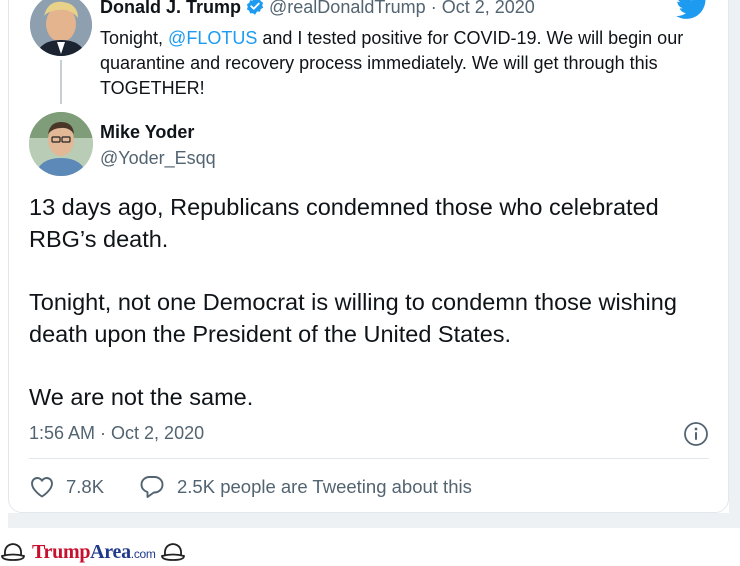 The width and height of the screenshot is (740, 566). What do you see at coordinates (158, 158) in the screenshot?
I see `author-handle: @Yoder_Esqq` at bounding box center [158, 158].